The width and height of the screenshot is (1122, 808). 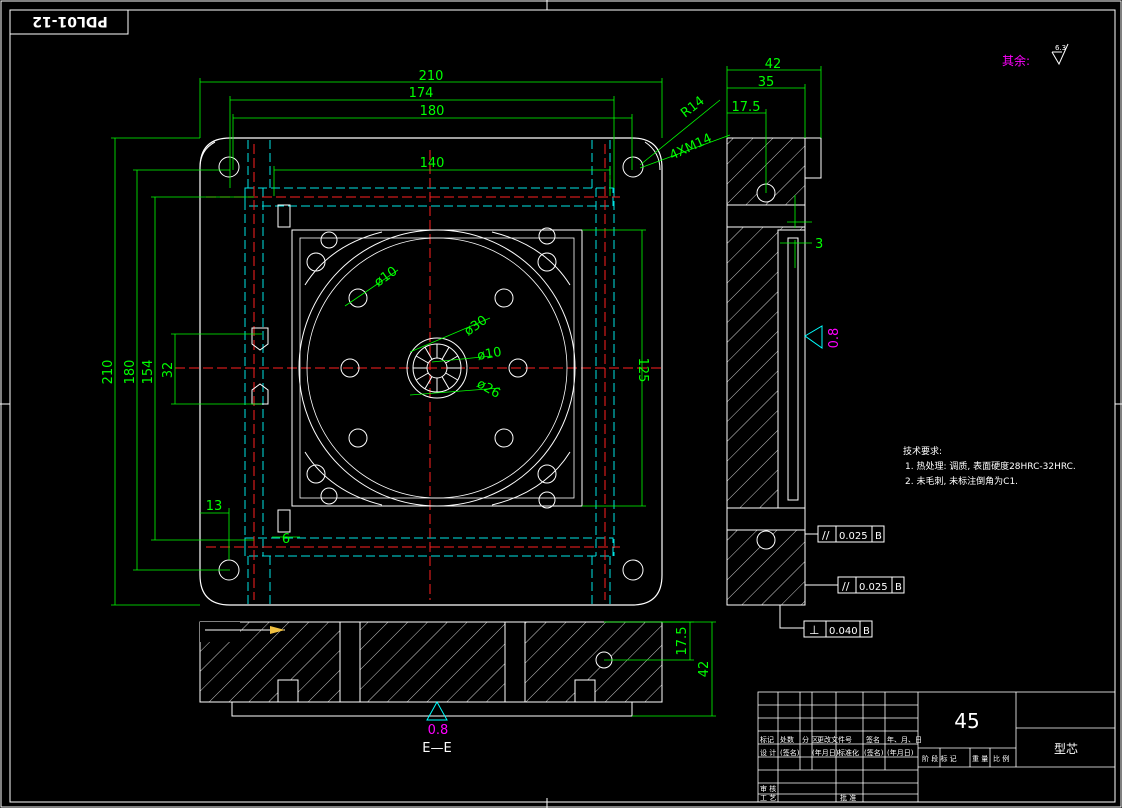 What do you see at coordinates (436, 748) in the screenshot?
I see `section-label: E—E` at bounding box center [436, 748].